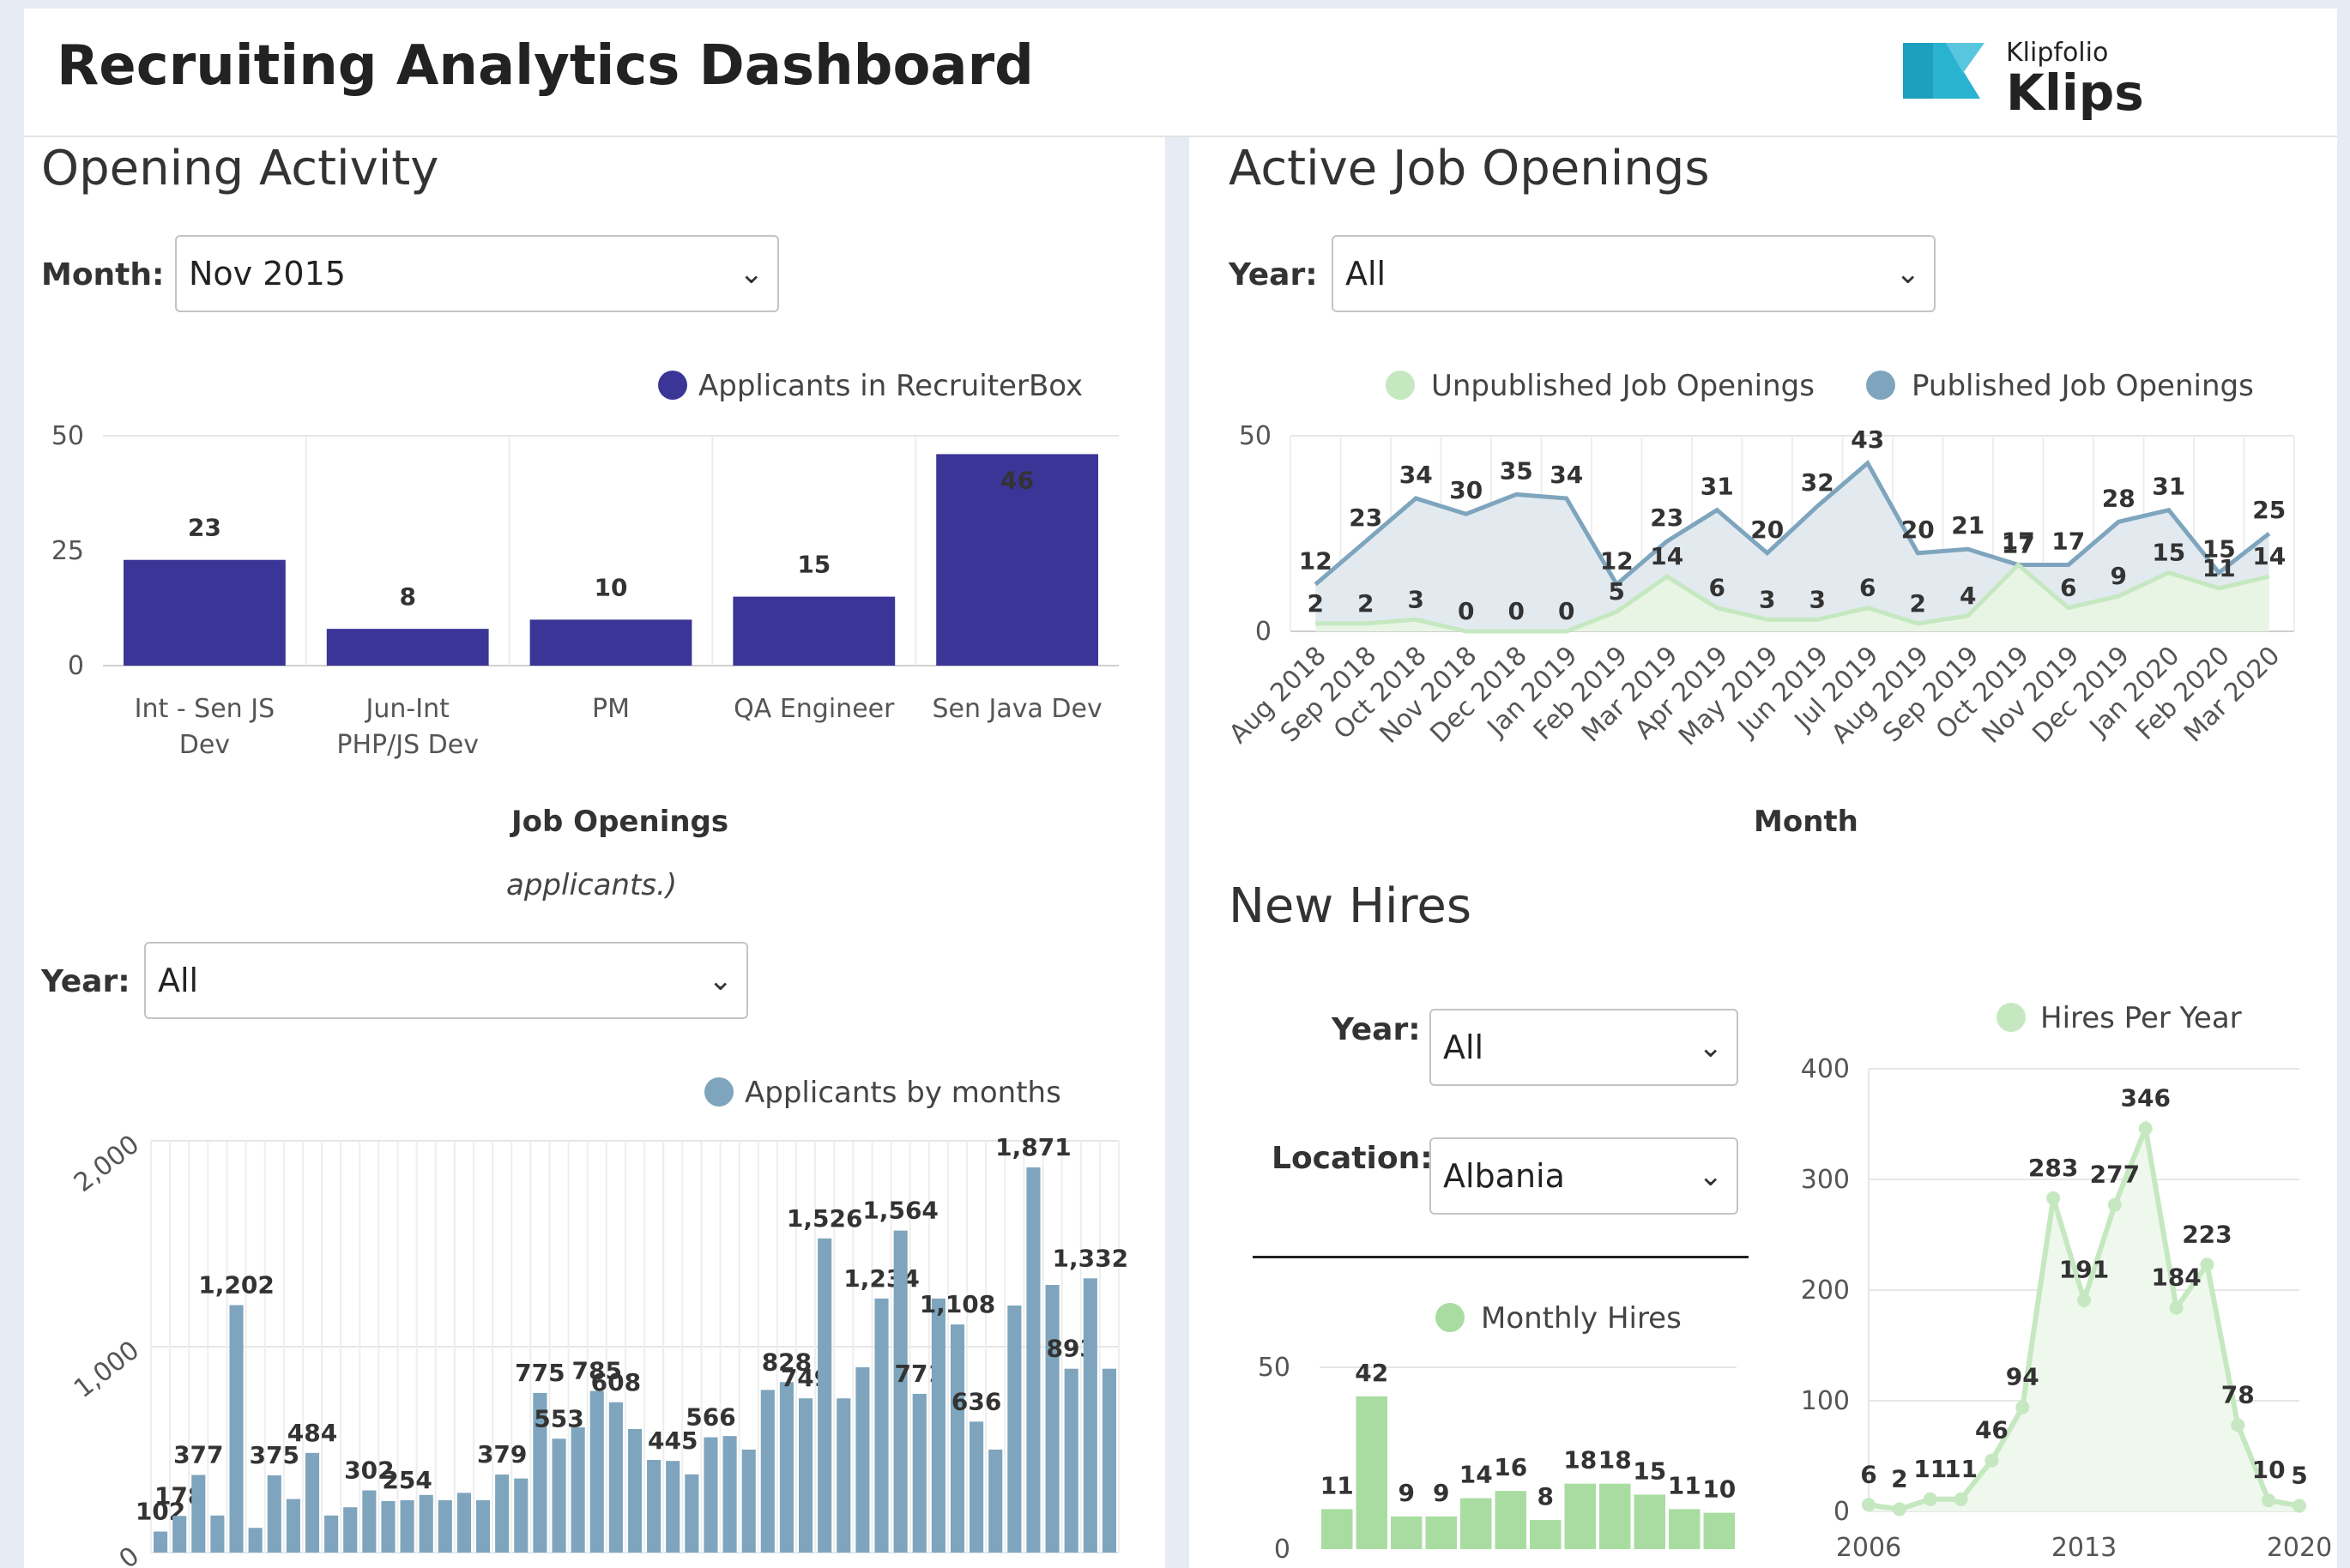 Image resolution: width=2350 pixels, height=1568 pixels. I want to click on job-openings-axis-label: Job Openings, so click(620, 822).